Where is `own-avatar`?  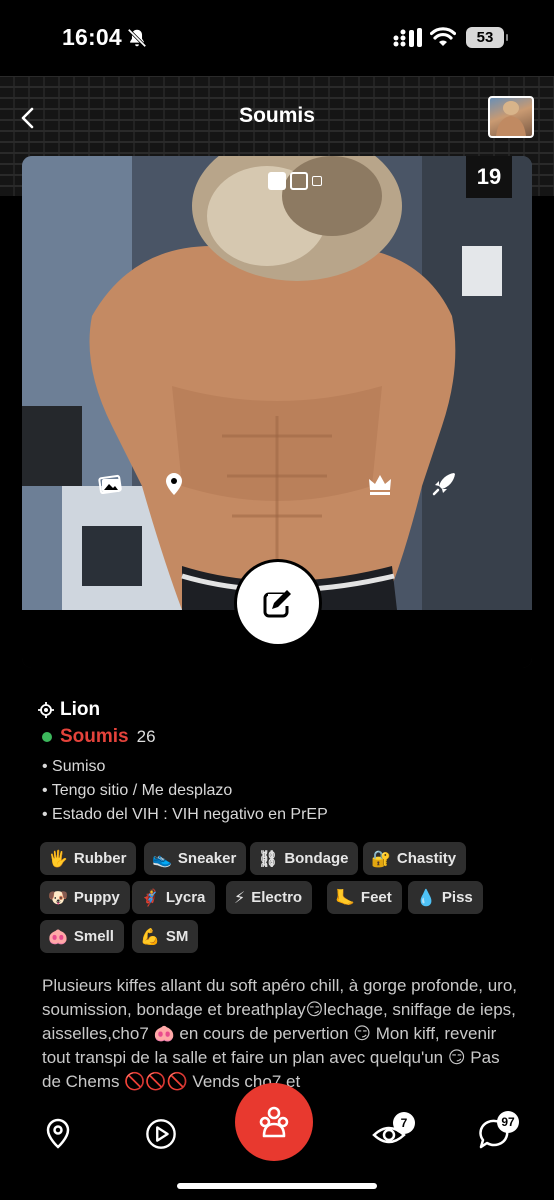 own-avatar is located at coordinates (511, 117).